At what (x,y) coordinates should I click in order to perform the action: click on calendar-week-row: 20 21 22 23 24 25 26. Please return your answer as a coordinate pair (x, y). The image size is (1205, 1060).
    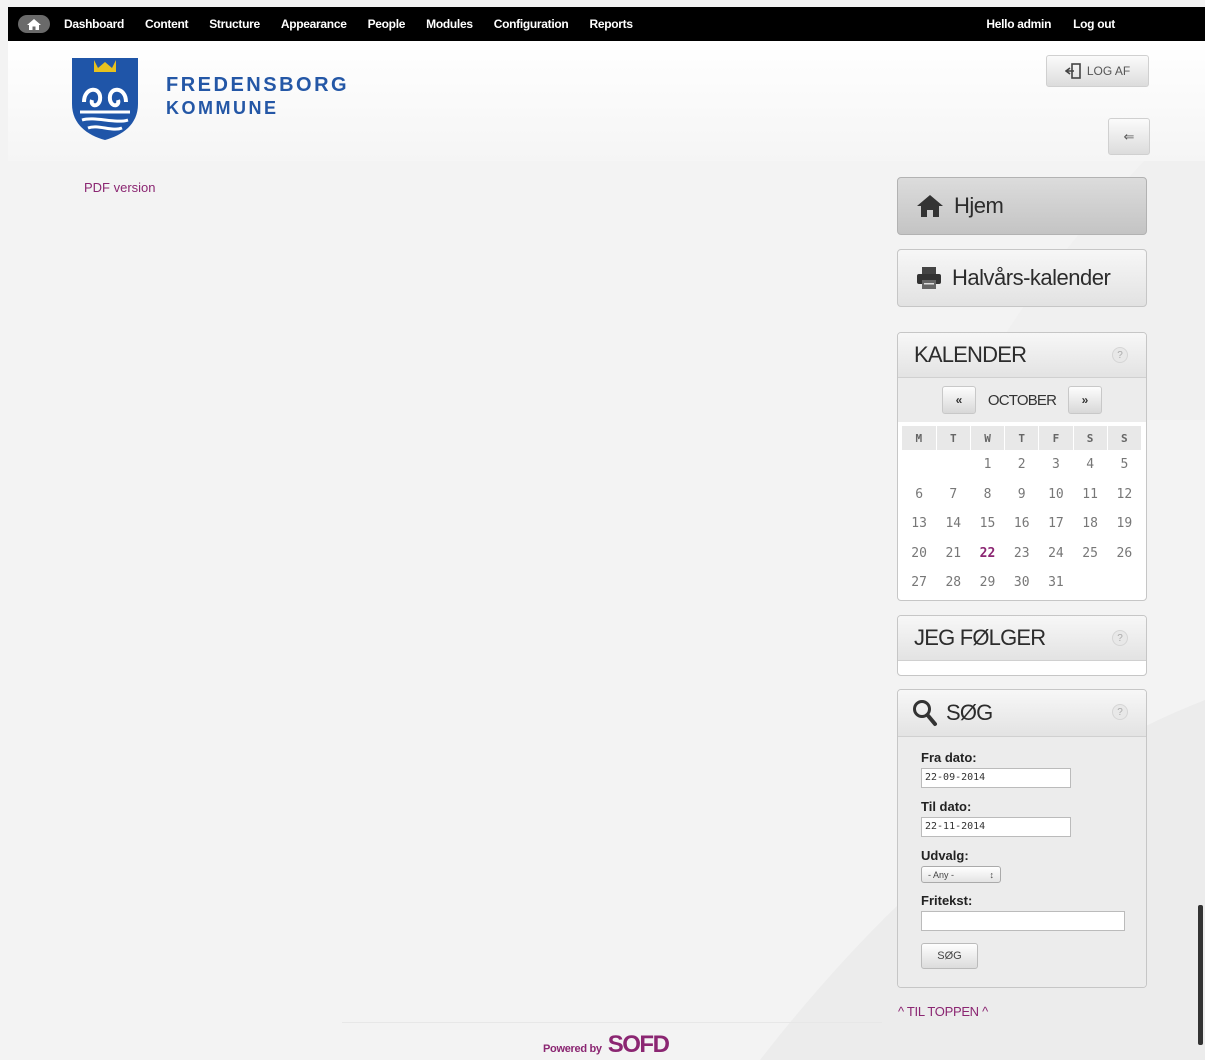
    Looking at the image, I should click on (1022, 554).